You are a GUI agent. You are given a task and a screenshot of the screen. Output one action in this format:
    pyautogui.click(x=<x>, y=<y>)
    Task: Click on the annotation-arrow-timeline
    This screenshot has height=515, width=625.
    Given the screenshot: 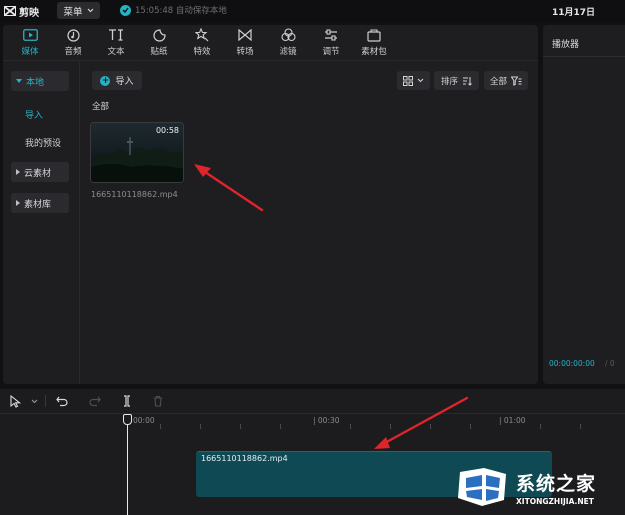 What is the action you would take?
    pyautogui.click(x=421, y=422)
    